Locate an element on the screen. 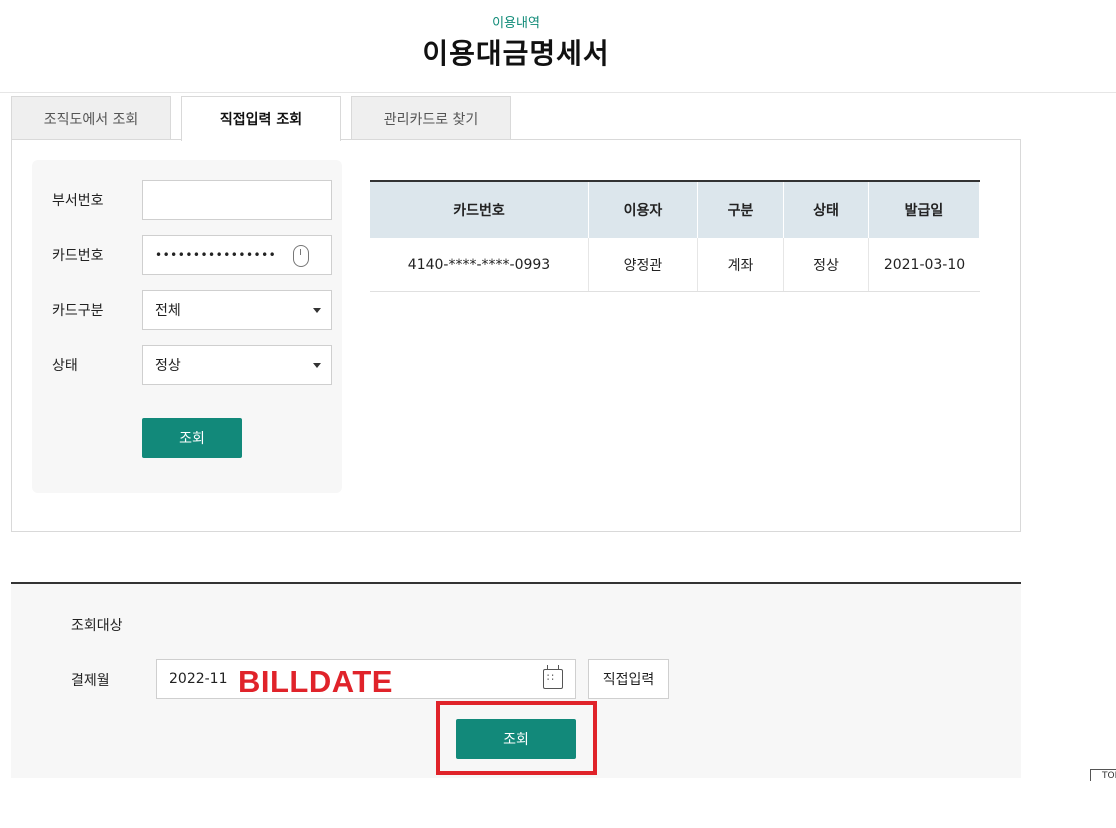 Image resolution: width=1116 pixels, height=828 pixels. card-number-input: •••••••••••••••• is located at coordinates (237, 255).